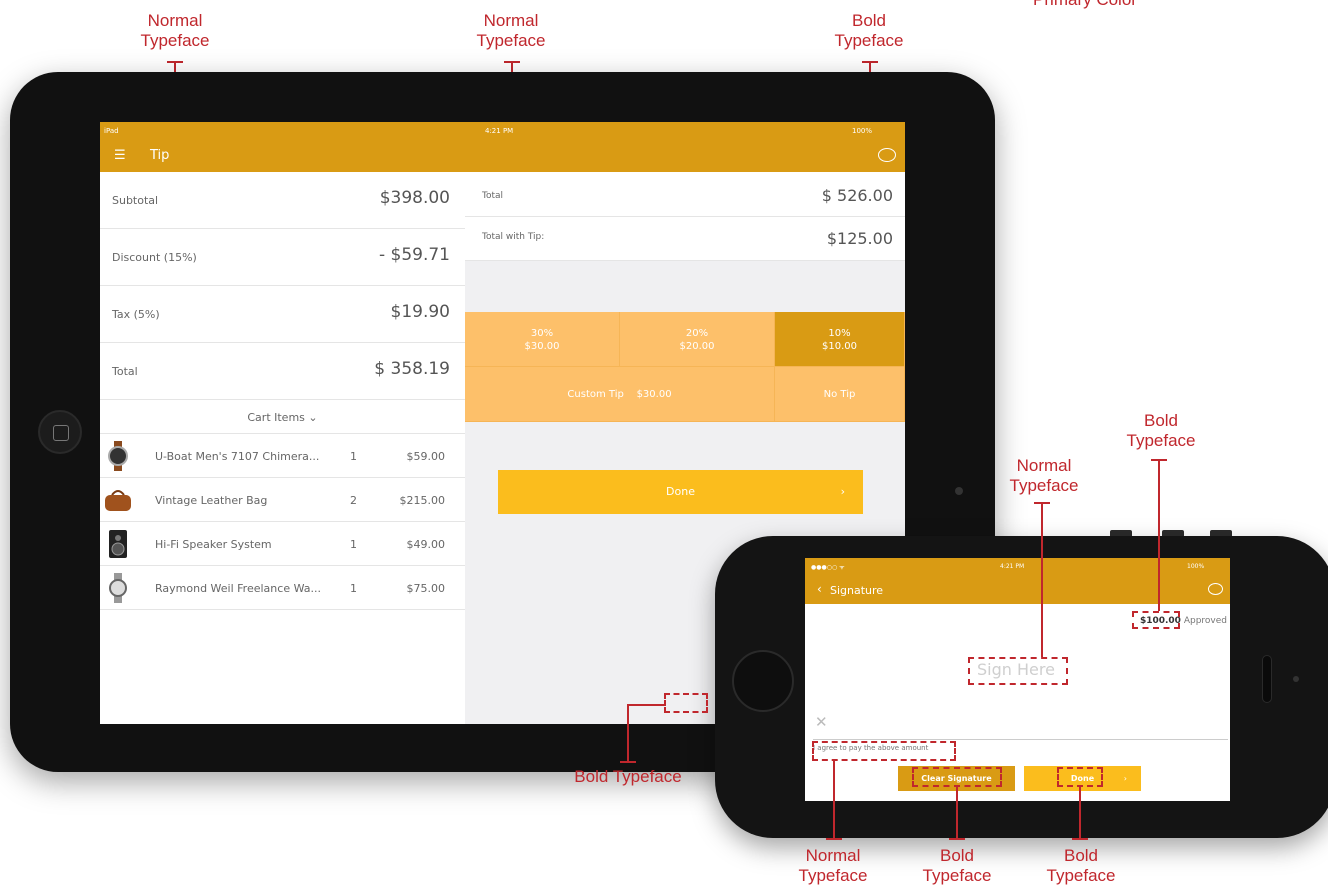 This screenshot has width=1328, height=888. I want to click on list-item: Raymond Weil Freelance Wa... 1 $75.00, so click(282, 588).